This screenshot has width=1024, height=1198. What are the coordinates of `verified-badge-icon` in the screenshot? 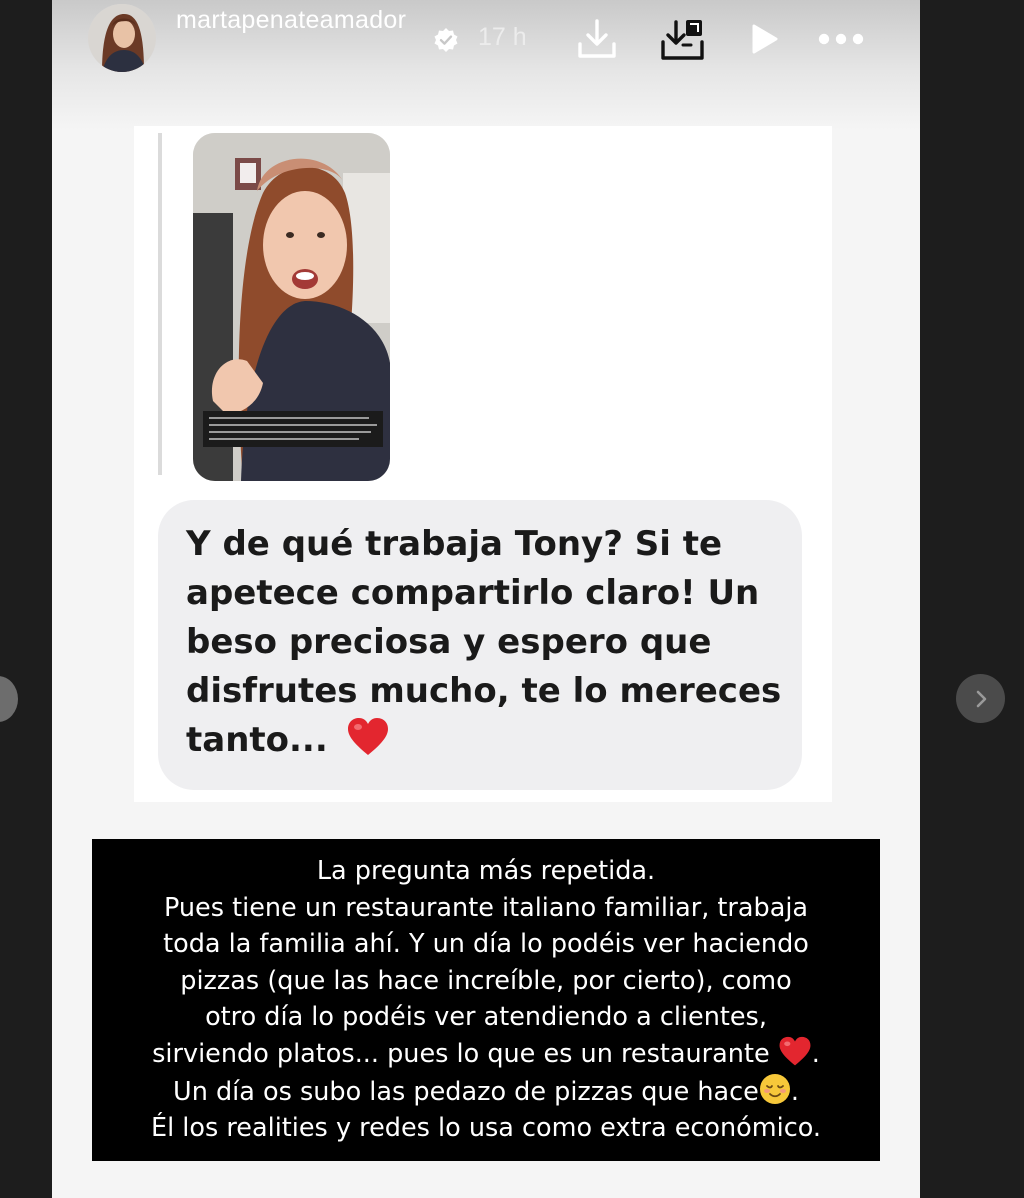 It's located at (446, 40).